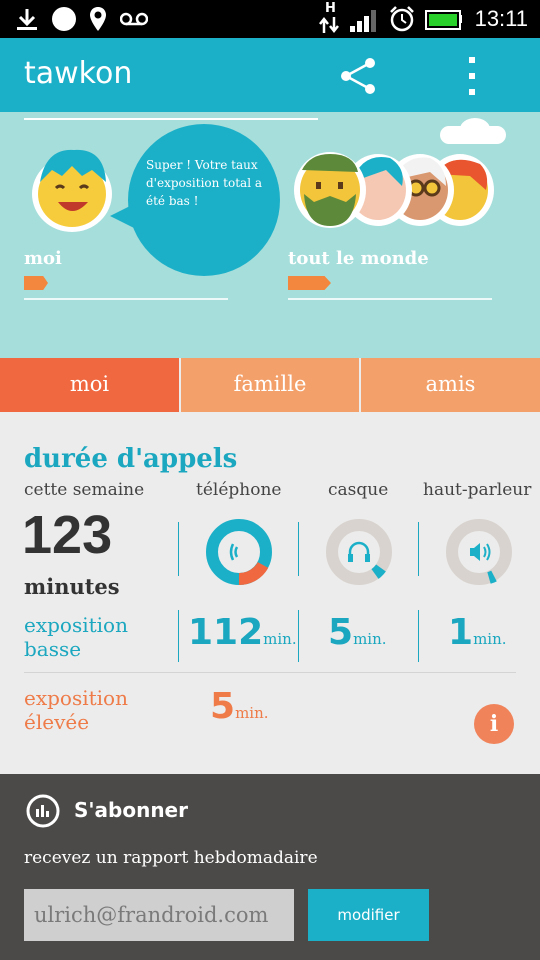 This screenshot has width=540, height=960. I want to click on clock: 13:11, so click(501, 18).